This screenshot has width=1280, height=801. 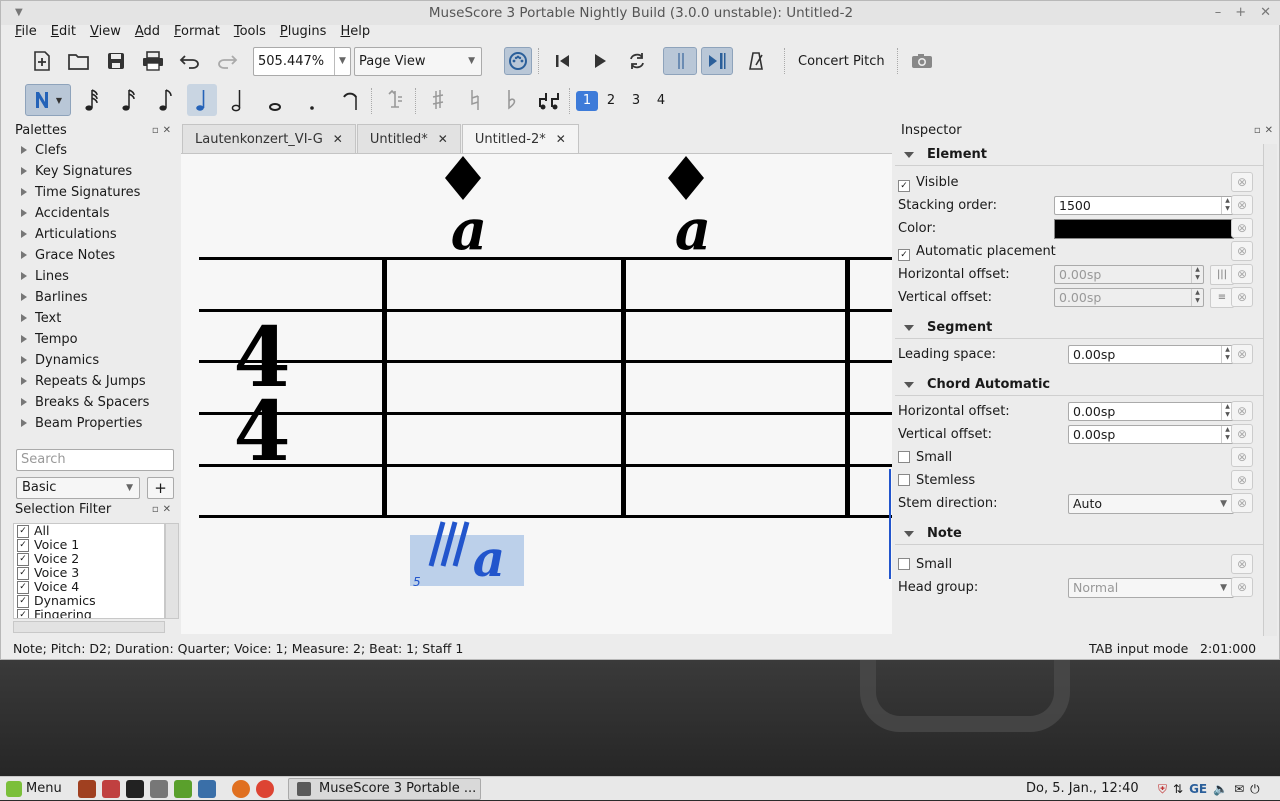 I want to click on voice-swap-icon, so click(x=549, y=100).